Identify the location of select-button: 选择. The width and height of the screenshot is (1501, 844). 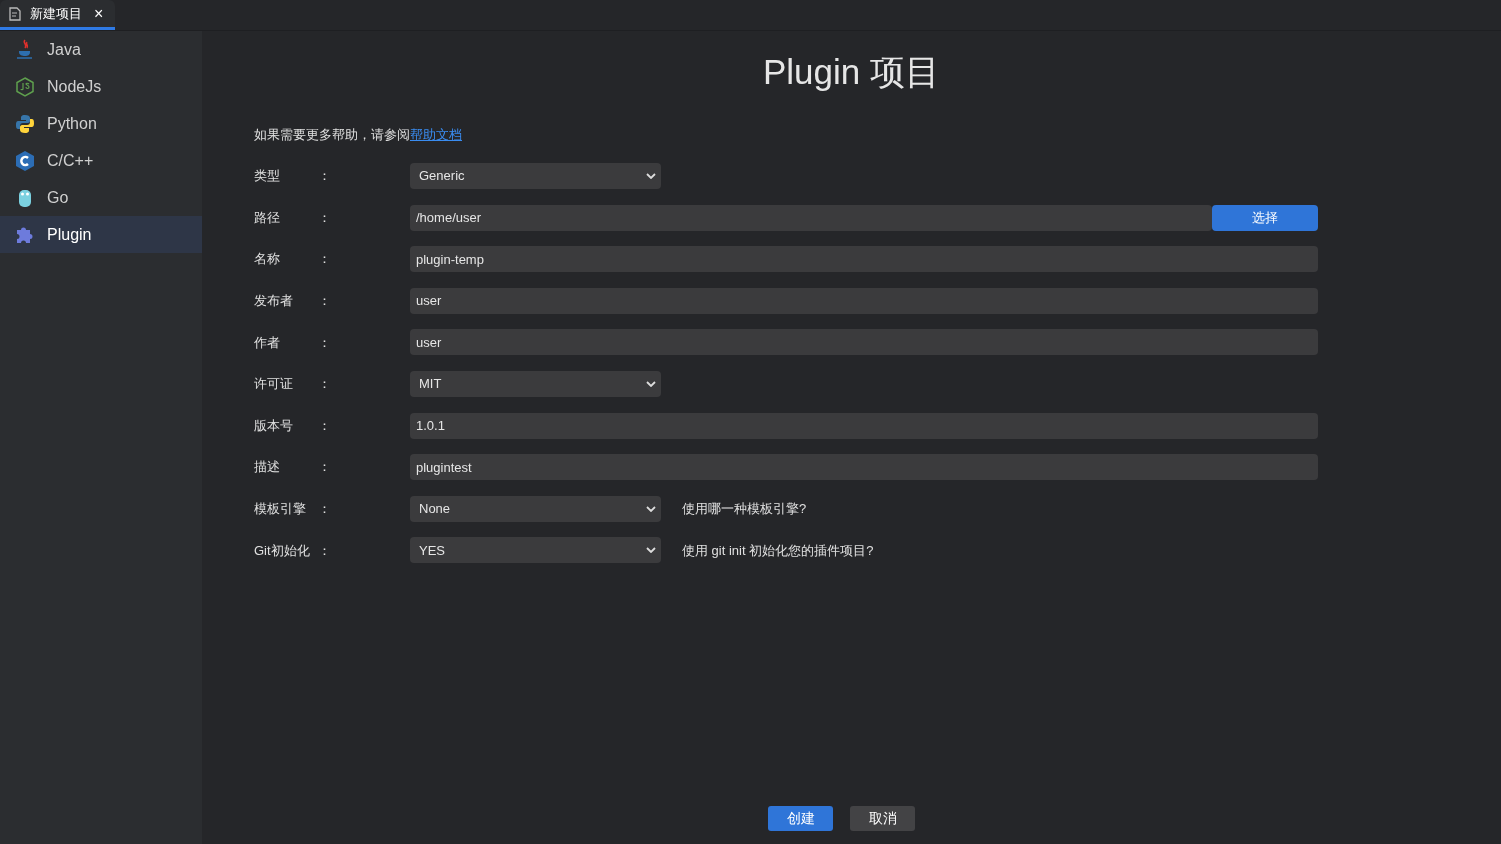
(1265, 217).